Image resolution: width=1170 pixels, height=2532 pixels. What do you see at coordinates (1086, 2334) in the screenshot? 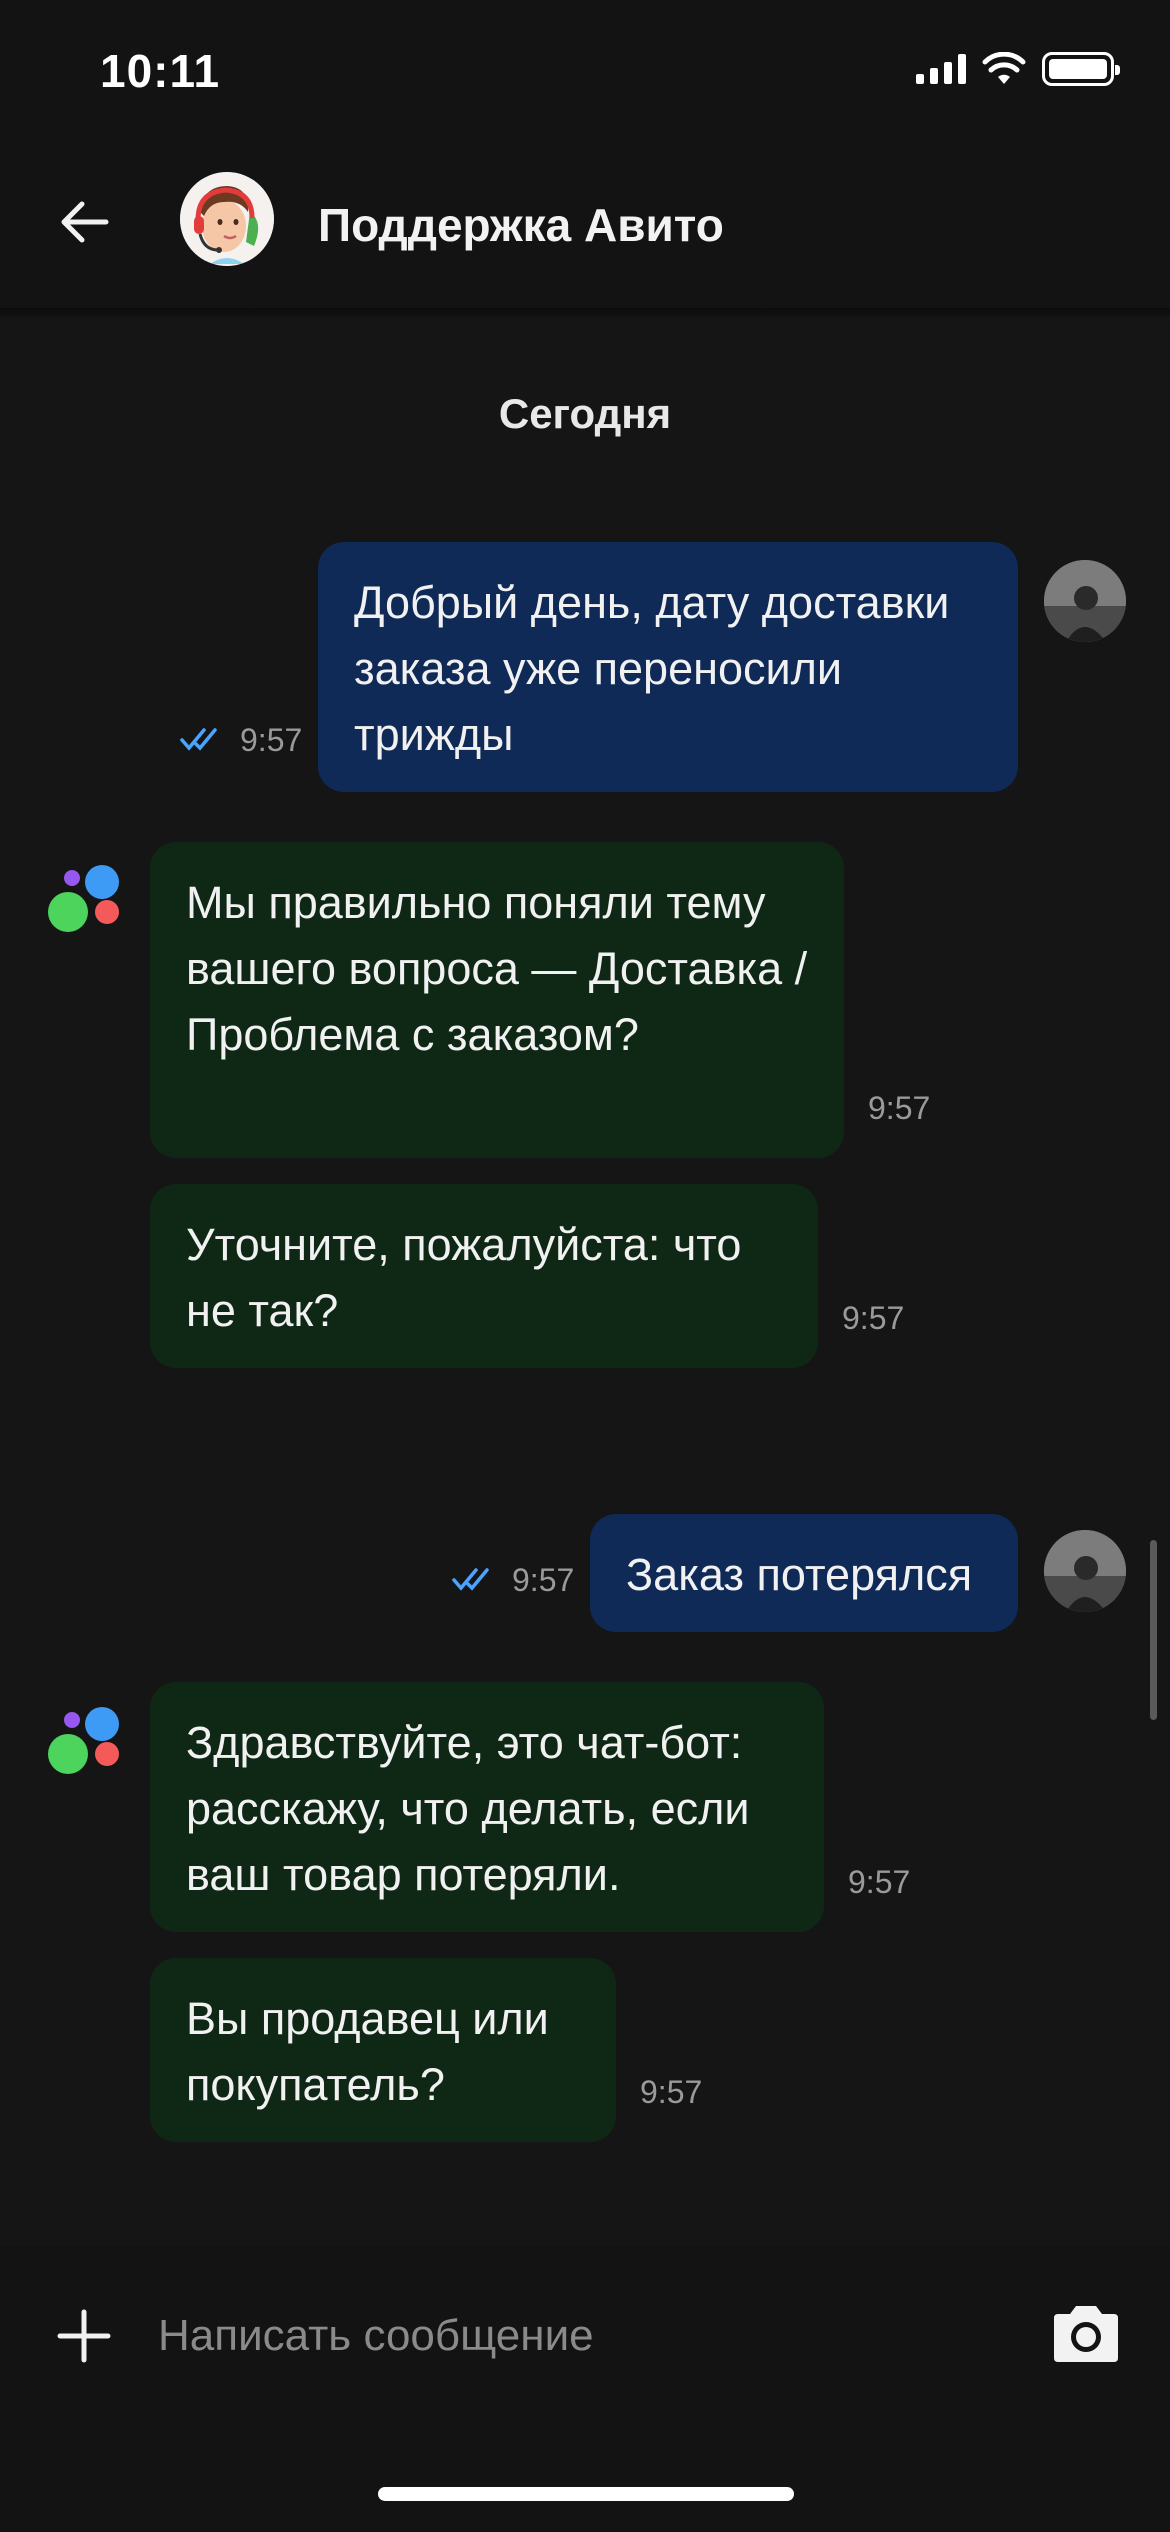
I see `camera-icon` at bounding box center [1086, 2334].